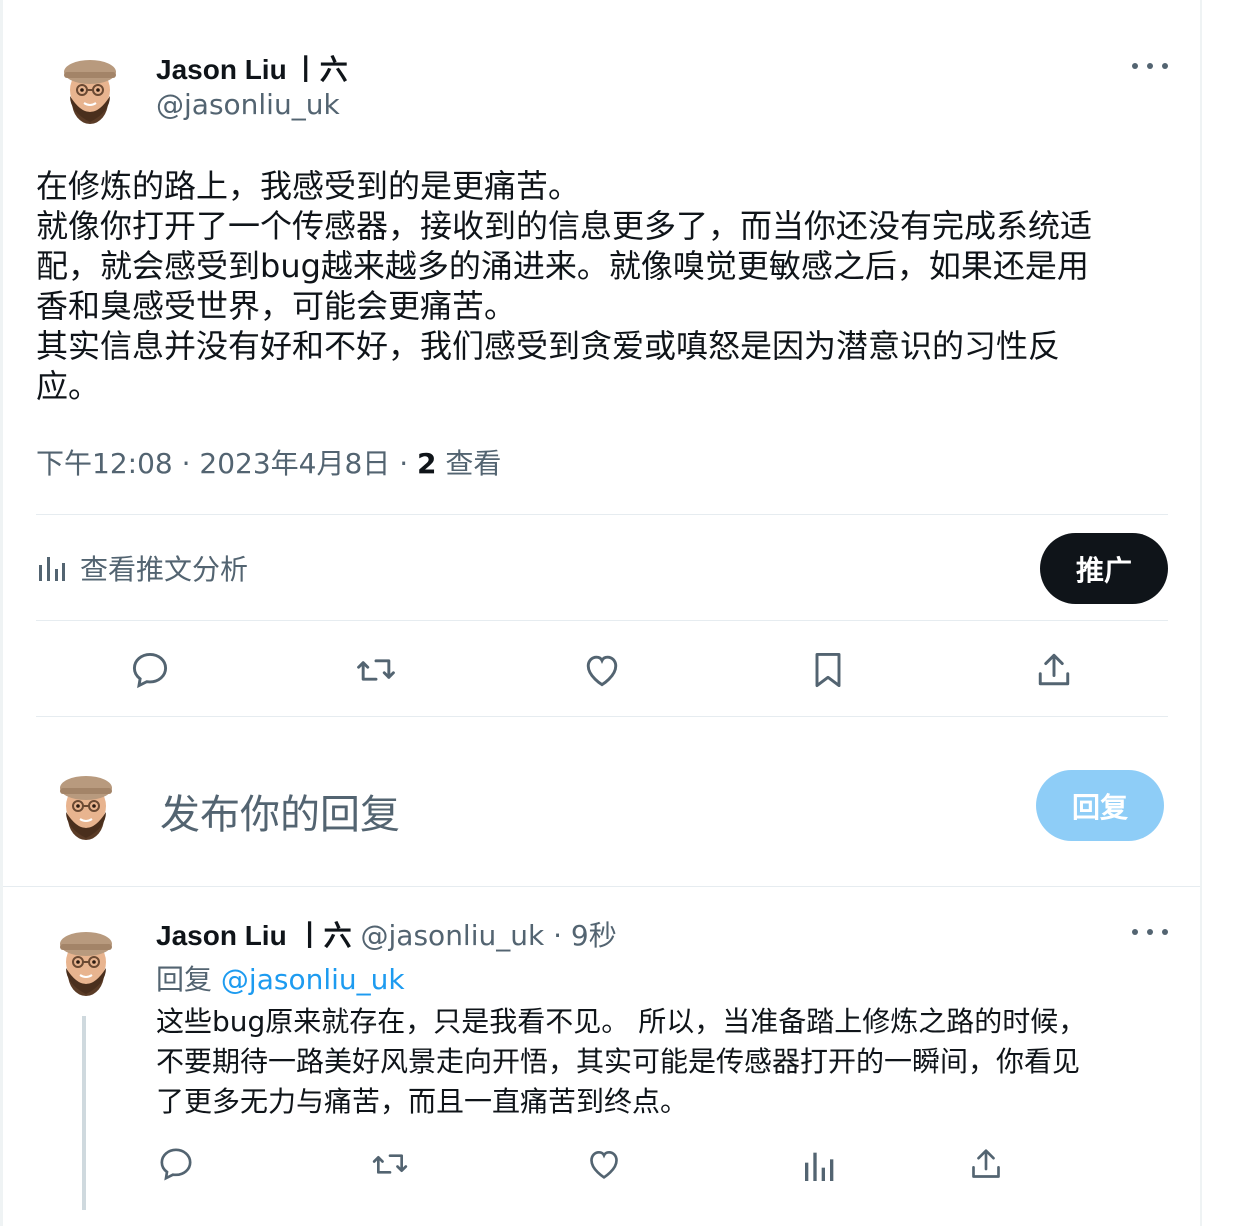 This screenshot has width=1234, height=1226. Describe the element at coordinates (1150, 932) in the screenshot. I see `reply-more-options-icon` at that location.